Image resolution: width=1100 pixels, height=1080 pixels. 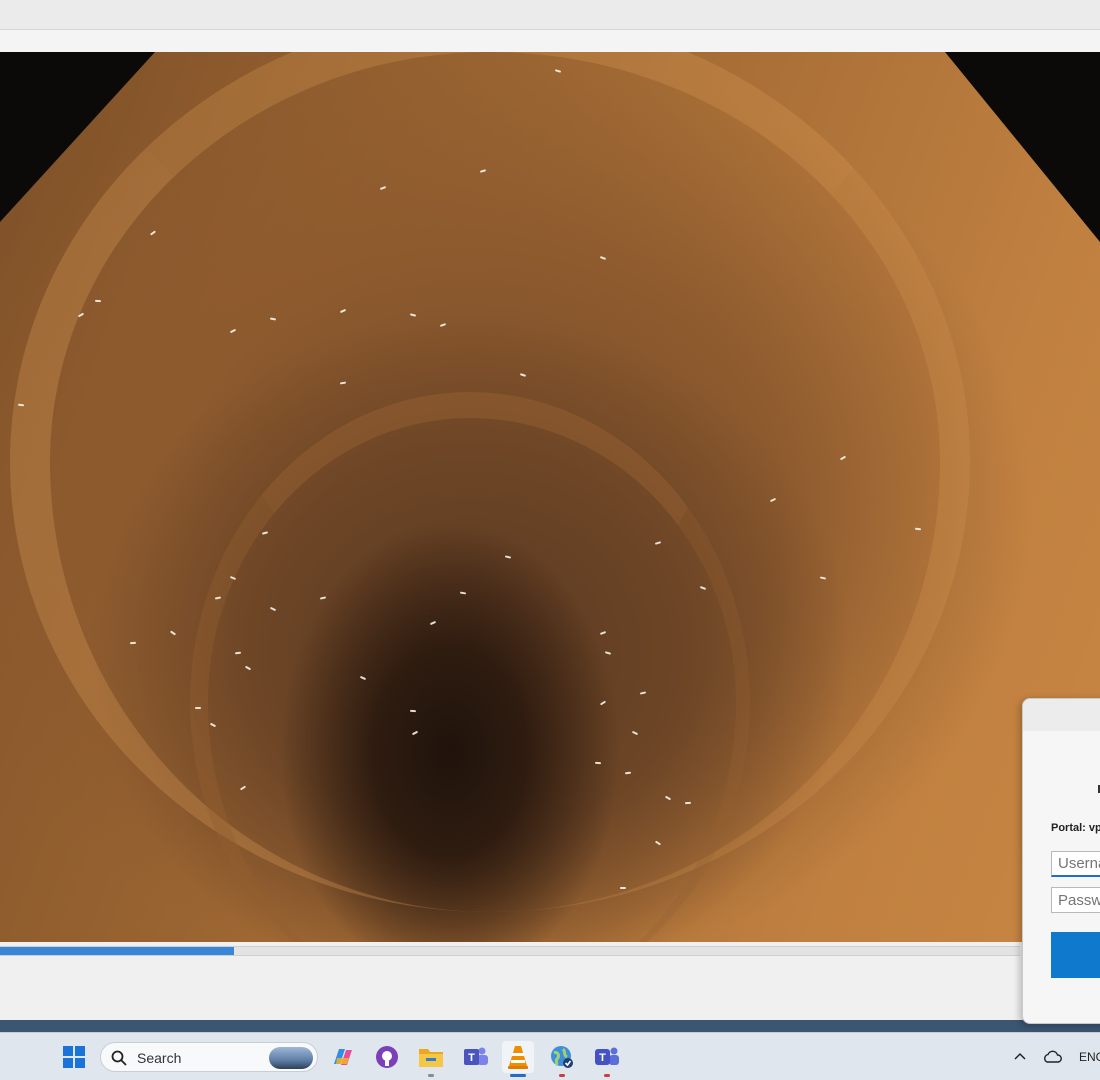 I want to click on title-bar, so click(x=550, y=15).